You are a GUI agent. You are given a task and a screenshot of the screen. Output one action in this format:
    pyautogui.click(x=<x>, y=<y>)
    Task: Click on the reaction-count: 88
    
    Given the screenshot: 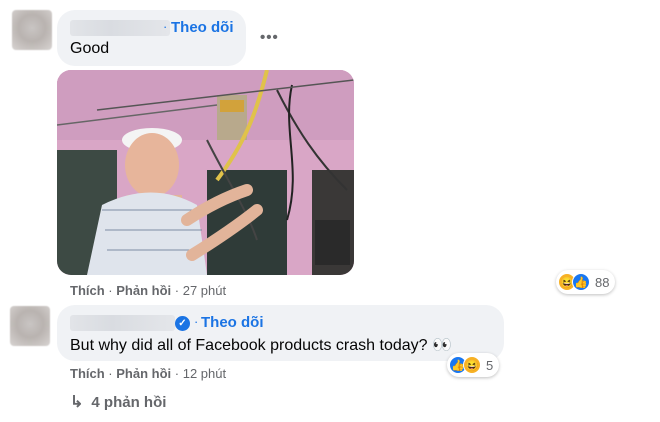 What is the action you would take?
    pyautogui.click(x=602, y=282)
    